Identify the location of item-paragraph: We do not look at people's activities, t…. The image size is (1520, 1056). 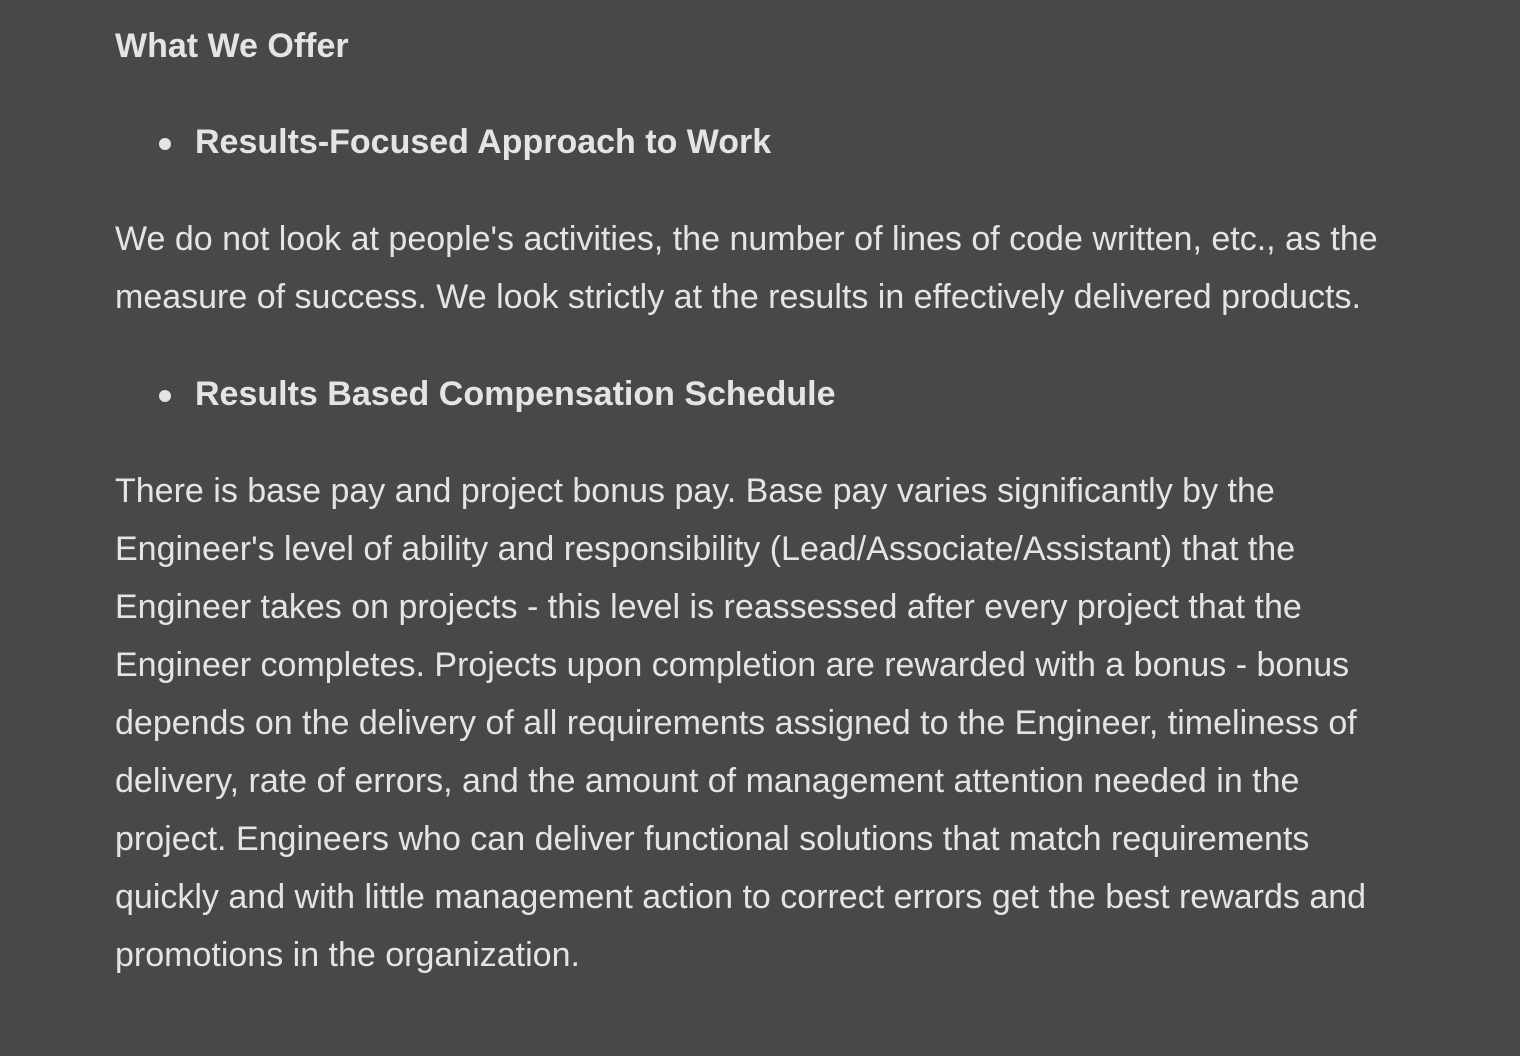
(746, 268).